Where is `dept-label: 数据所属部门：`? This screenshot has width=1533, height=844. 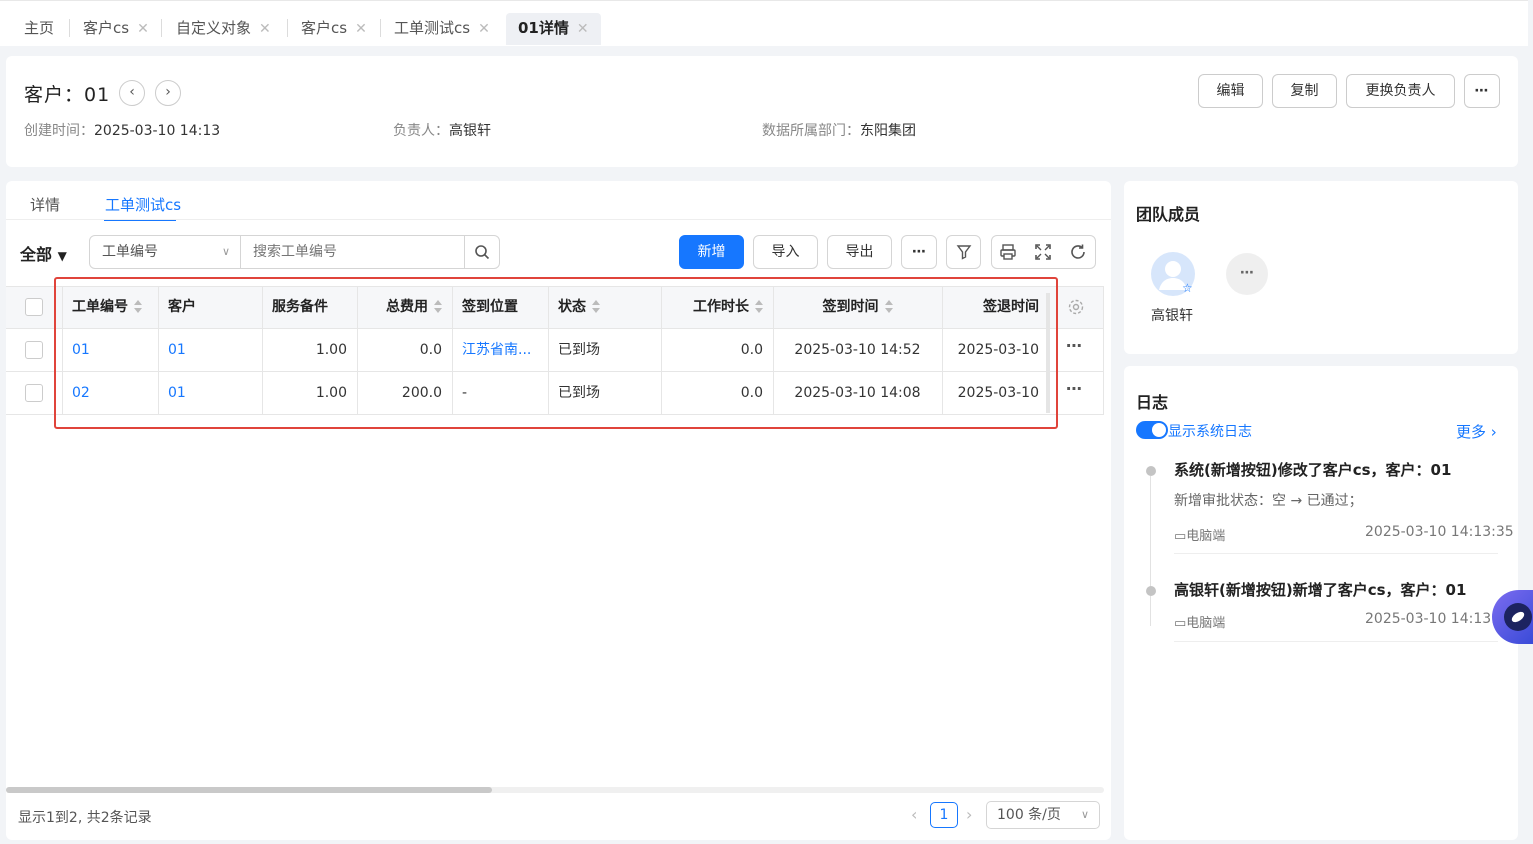
dept-label: 数据所属部门： is located at coordinates (811, 131).